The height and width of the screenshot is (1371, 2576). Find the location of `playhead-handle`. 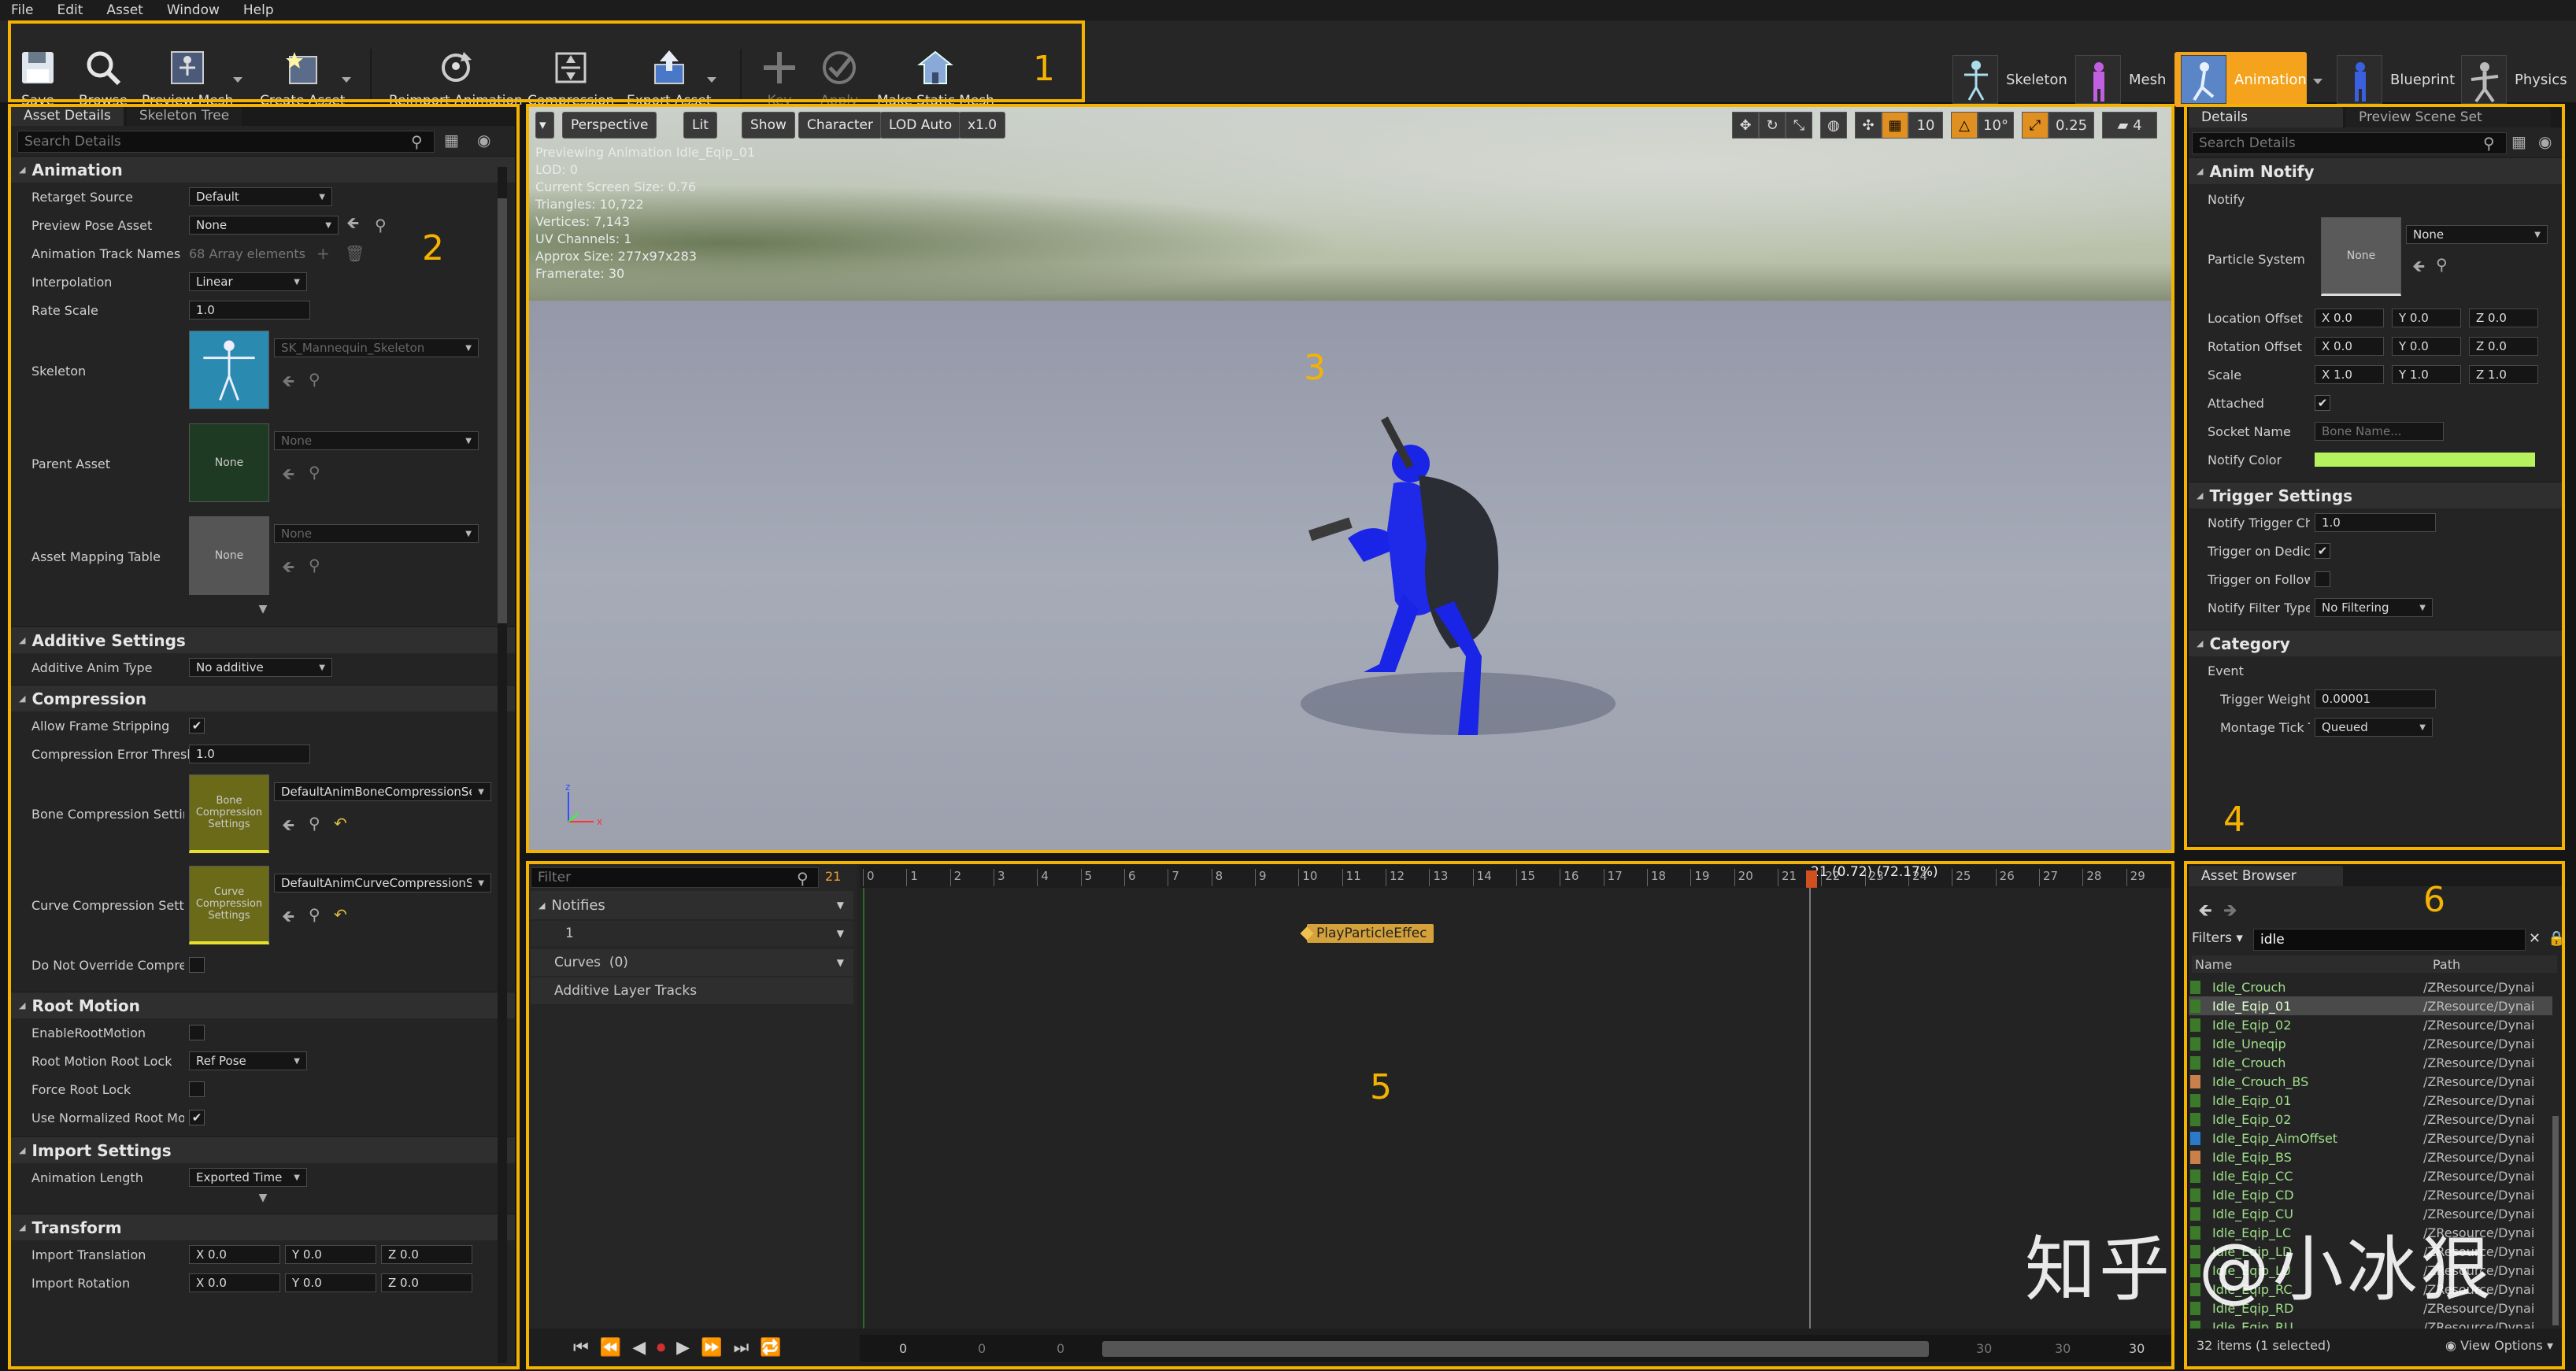

playhead-handle is located at coordinates (1811, 879).